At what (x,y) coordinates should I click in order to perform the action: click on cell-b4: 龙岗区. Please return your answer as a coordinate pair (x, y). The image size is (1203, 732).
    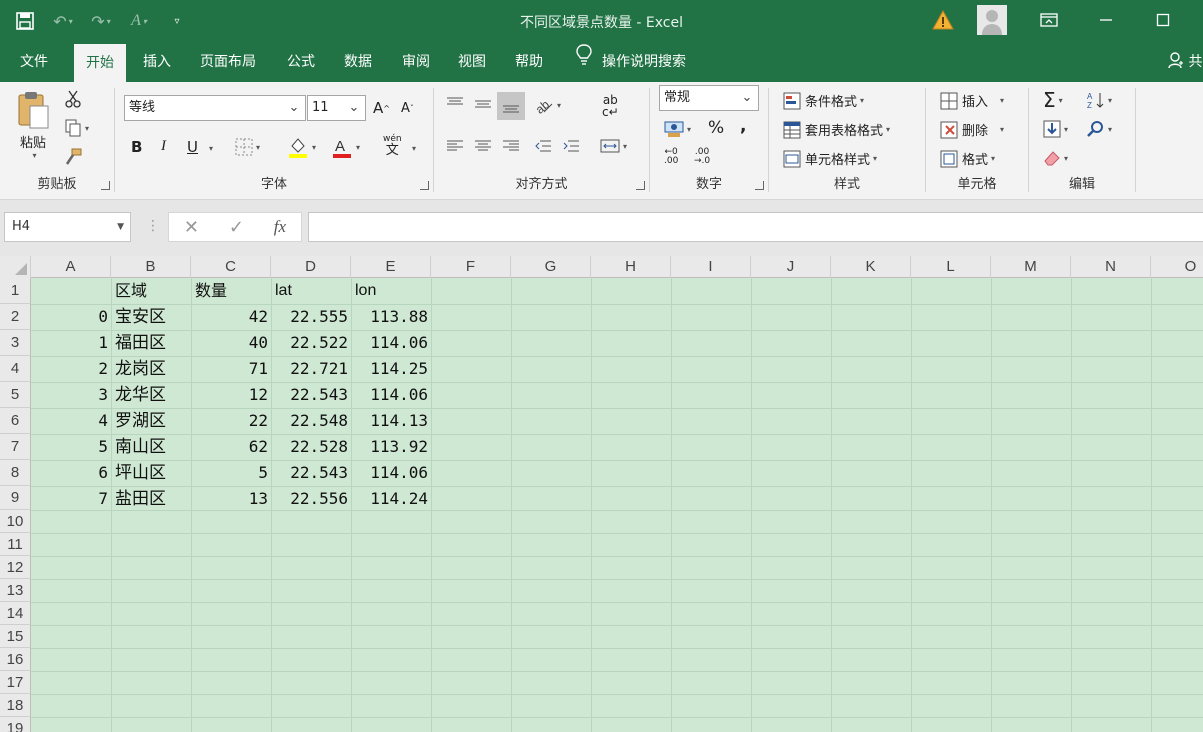
    Looking at the image, I should click on (151, 369).